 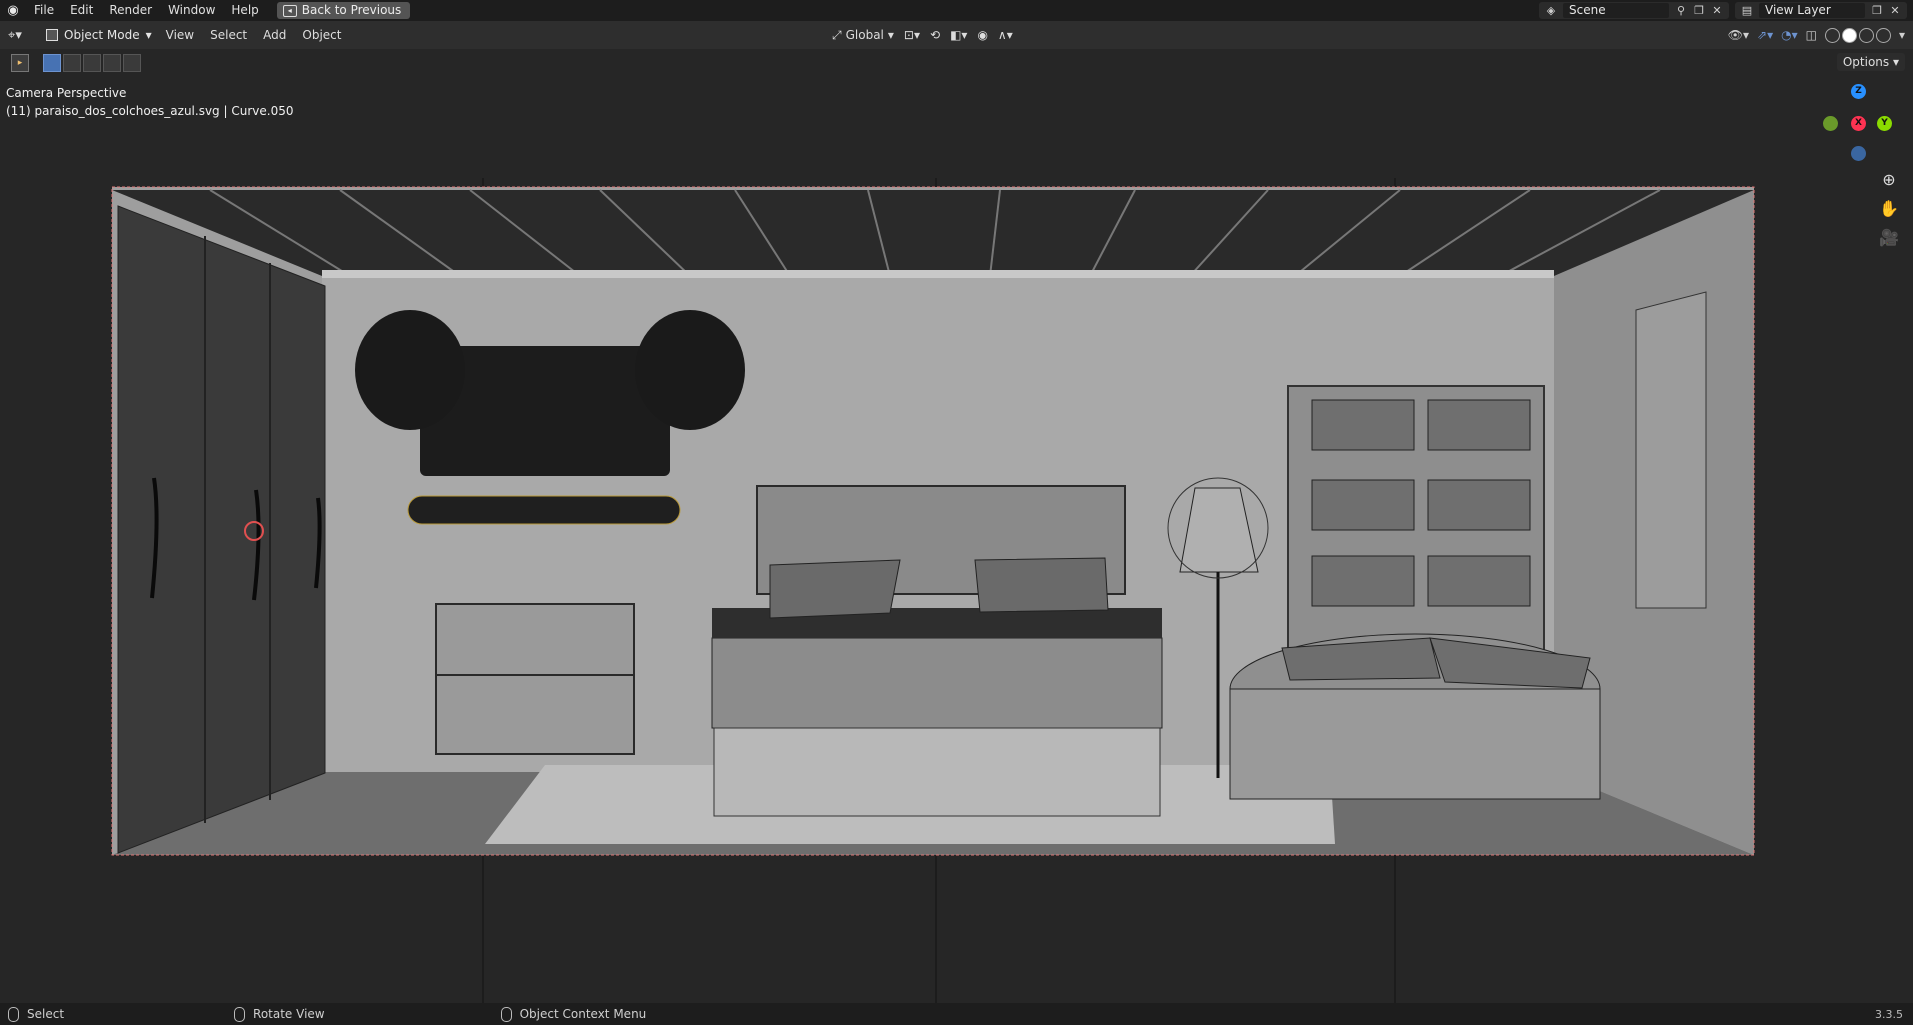 I want to click on tool-settings-bar: ▸, so click(x=956, y=63).